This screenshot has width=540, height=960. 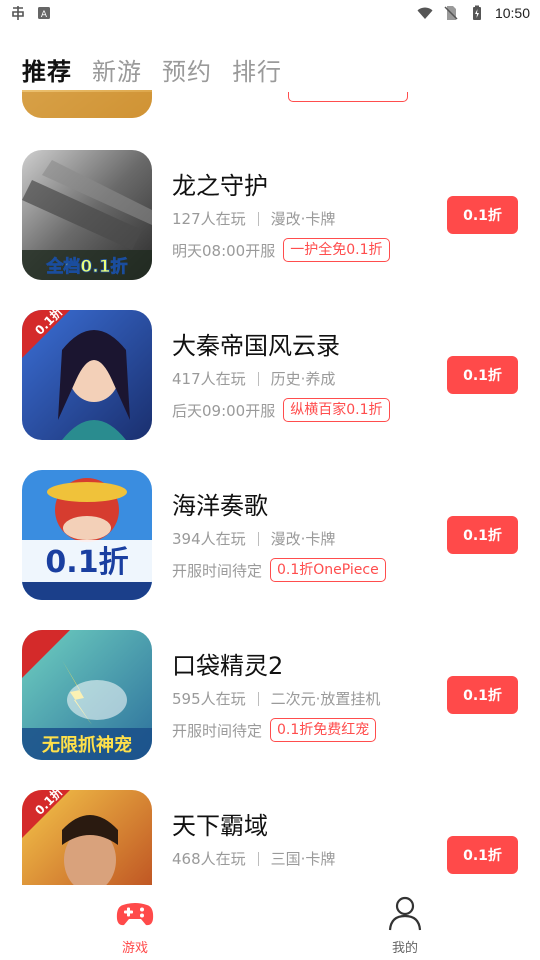 I want to click on svg-text: 无限抓神宠, so click(x=87, y=745).